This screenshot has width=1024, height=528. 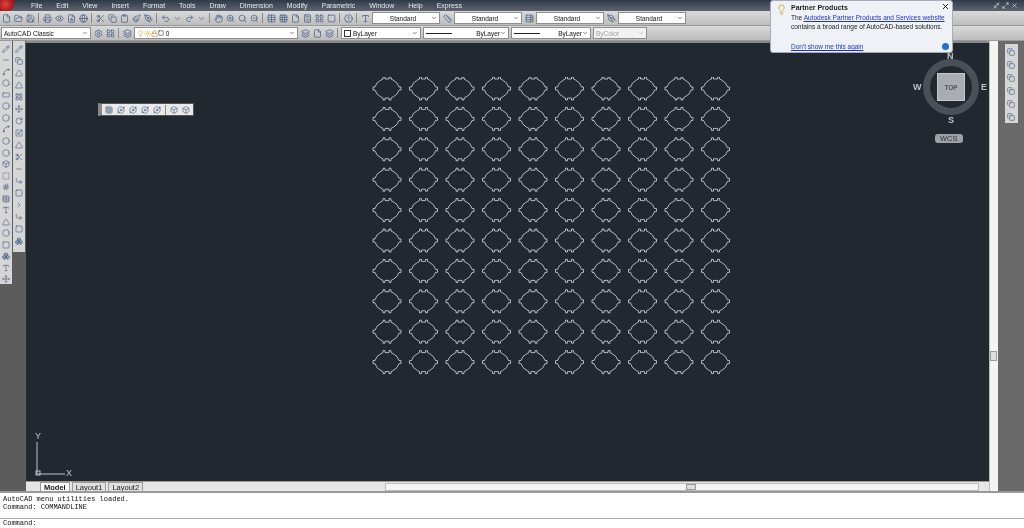 What do you see at coordinates (283, 18) in the screenshot?
I see `grid-icon` at bounding box center [283, 18].